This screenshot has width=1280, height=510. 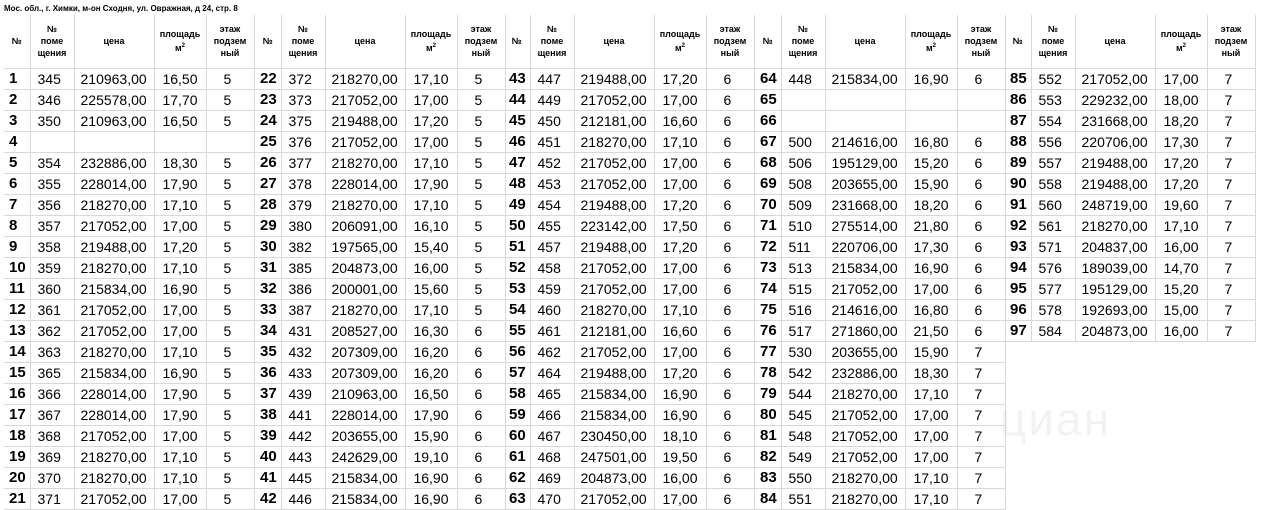 I want to click on room-number: 359, so click(x=52, y=268).